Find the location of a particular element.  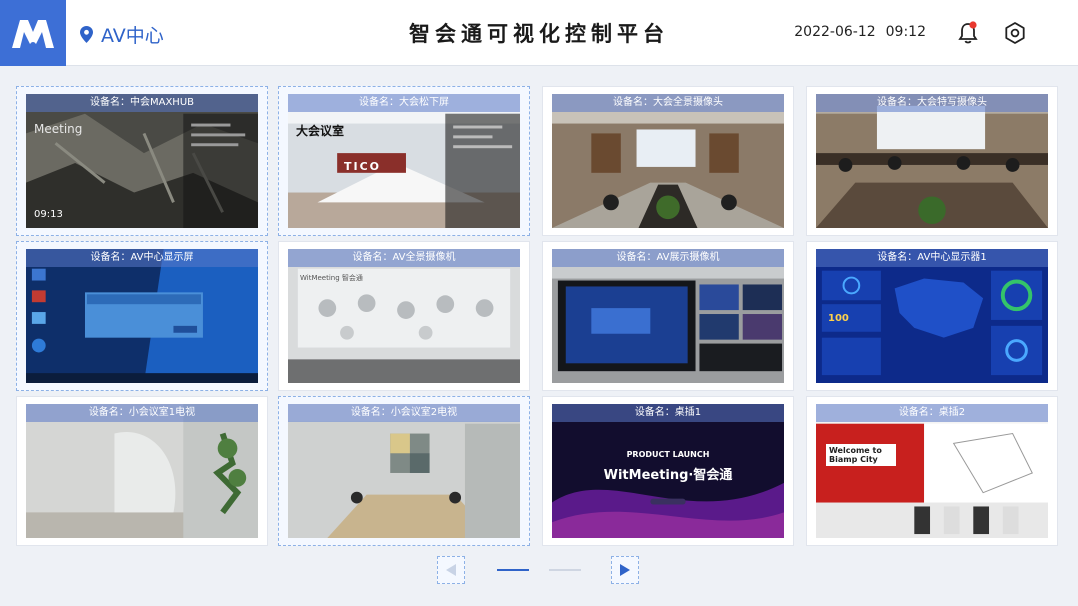

preview-overlay-text: Meeting is located at coordinates (58, 129).